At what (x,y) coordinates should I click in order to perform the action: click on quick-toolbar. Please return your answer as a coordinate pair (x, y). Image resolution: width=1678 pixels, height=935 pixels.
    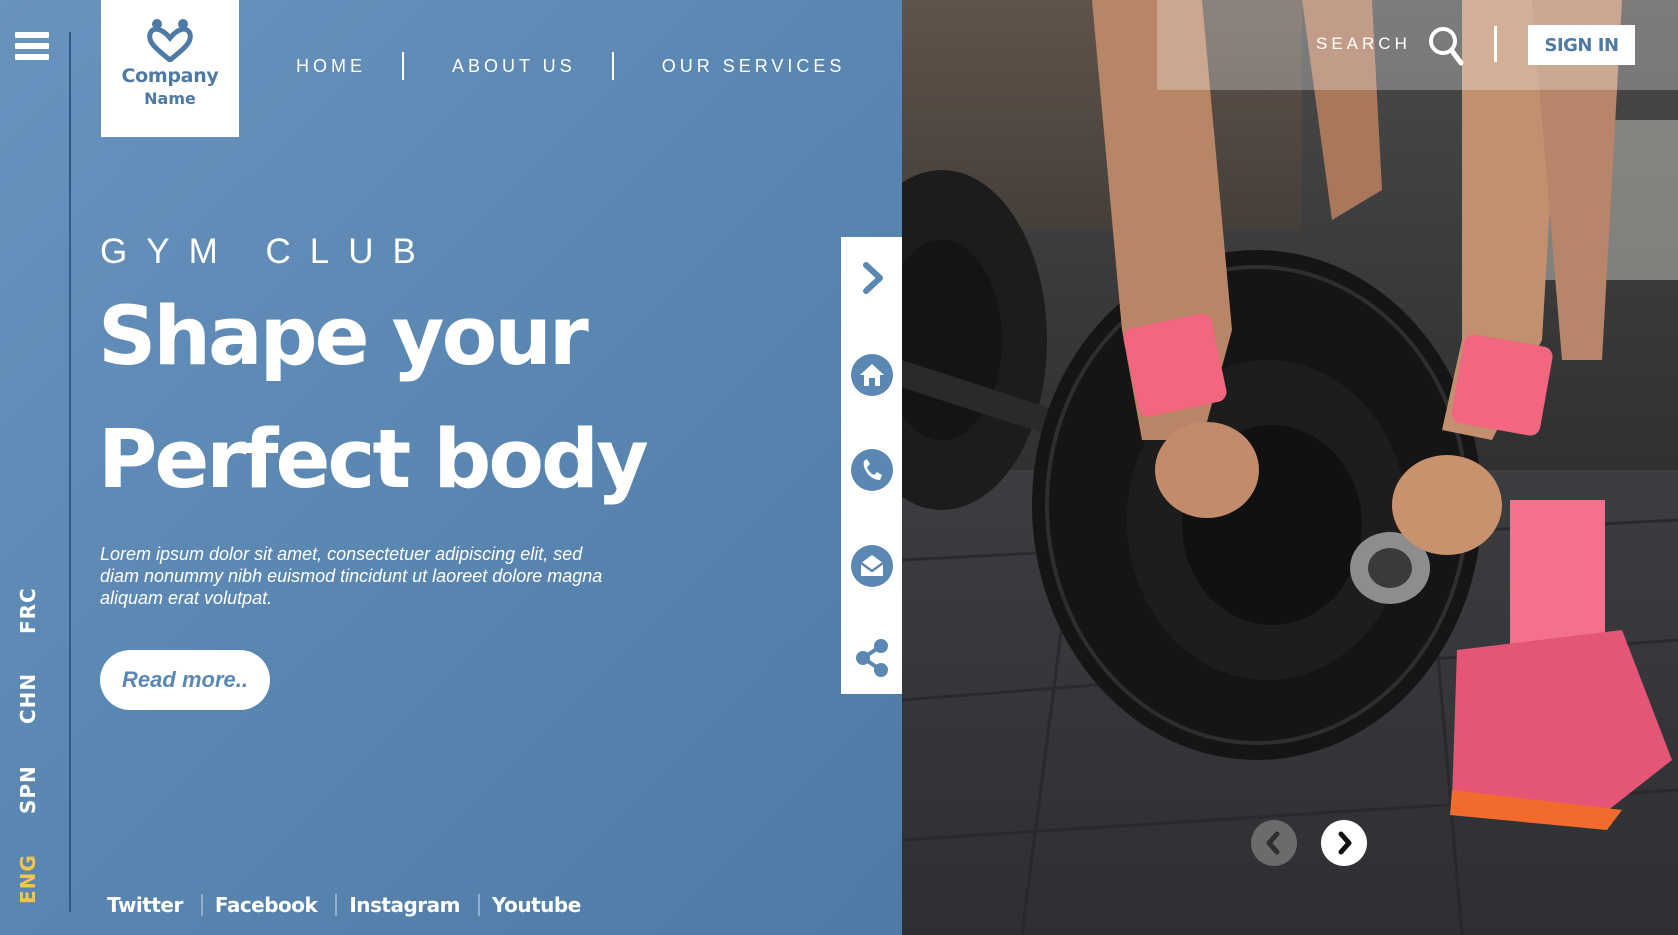
    Looking at the image, I should click on (871, 465).